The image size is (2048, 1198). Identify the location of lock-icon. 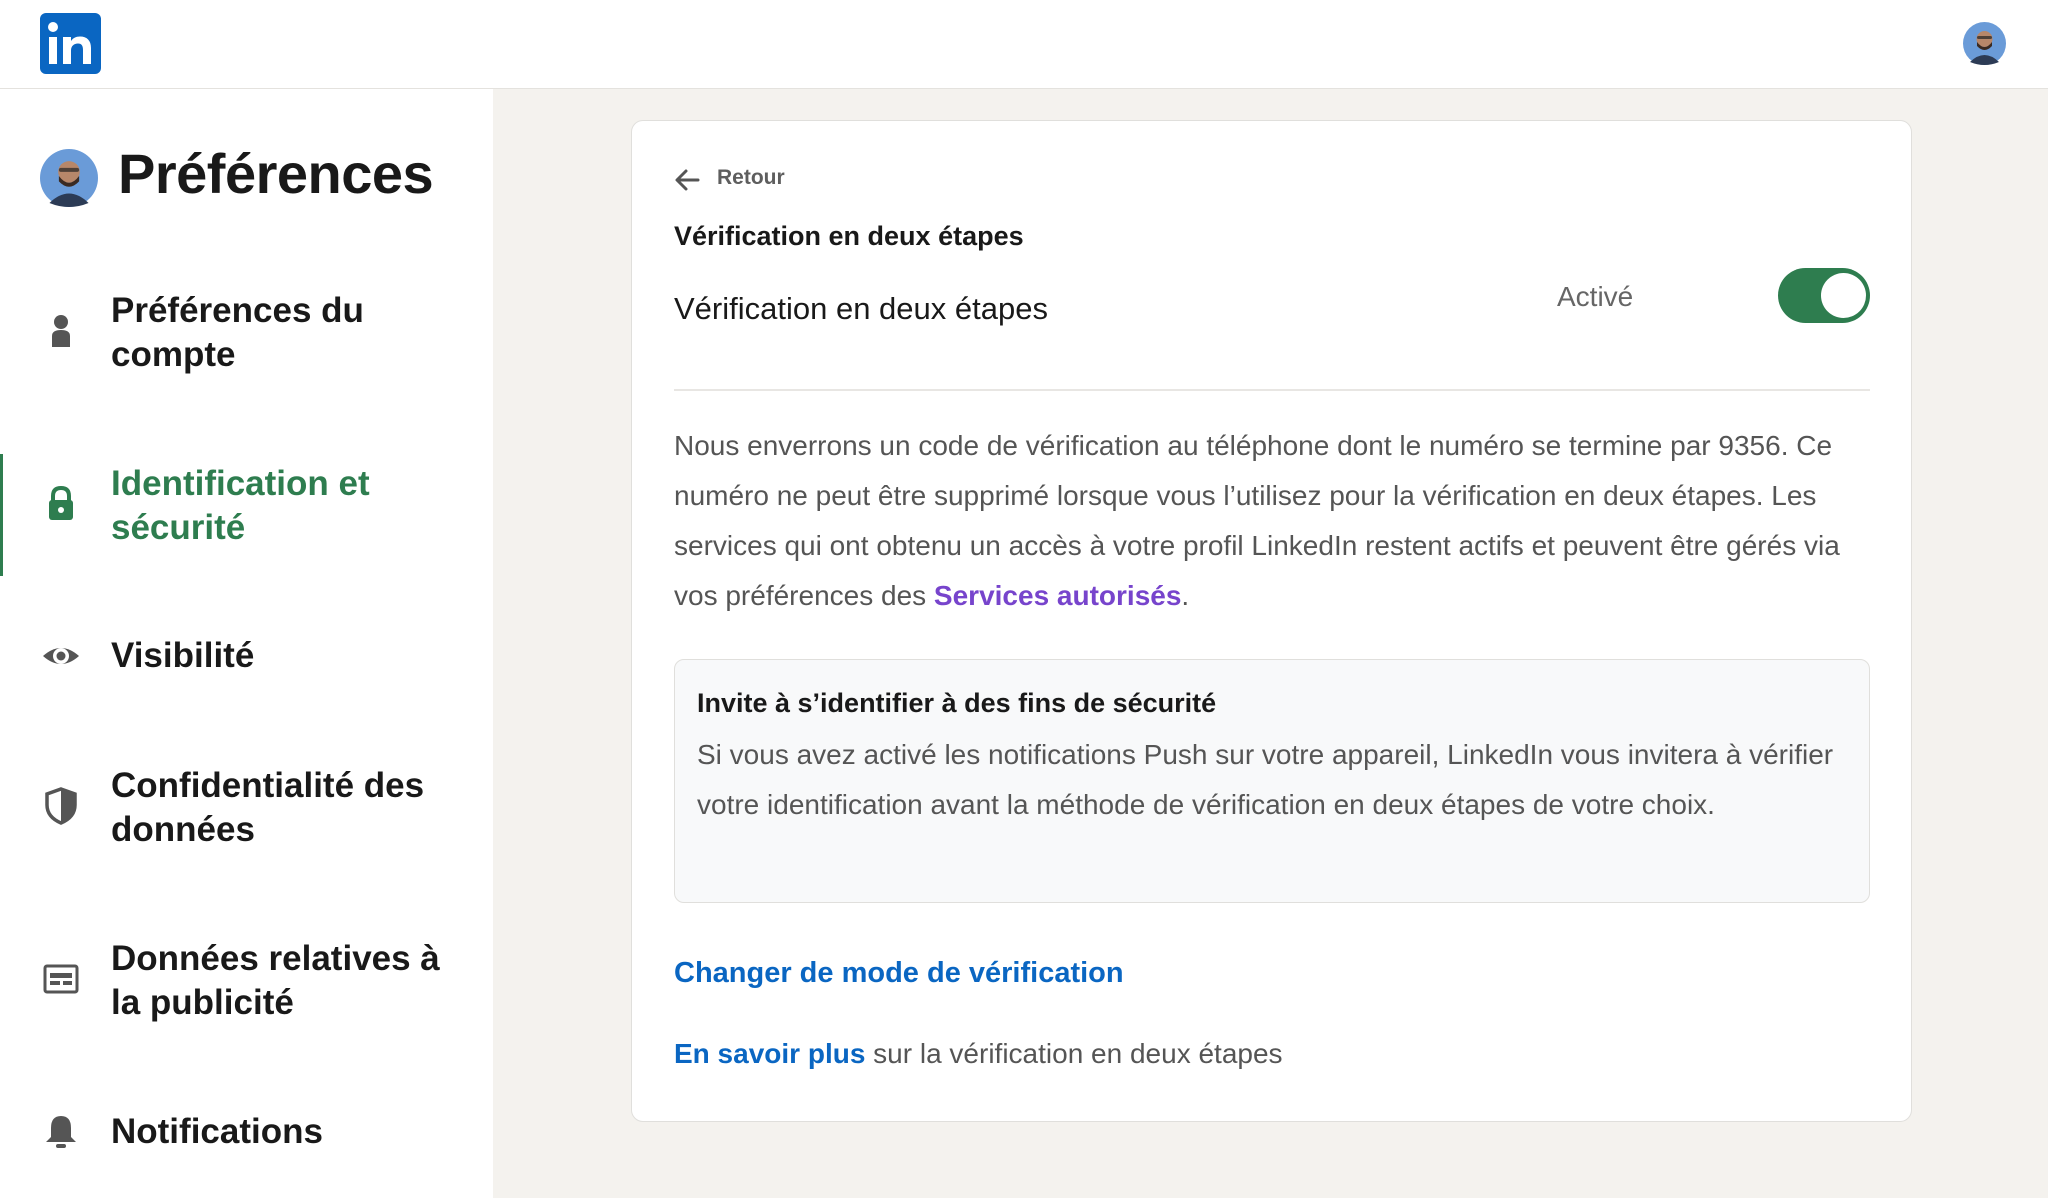
(61, 504).